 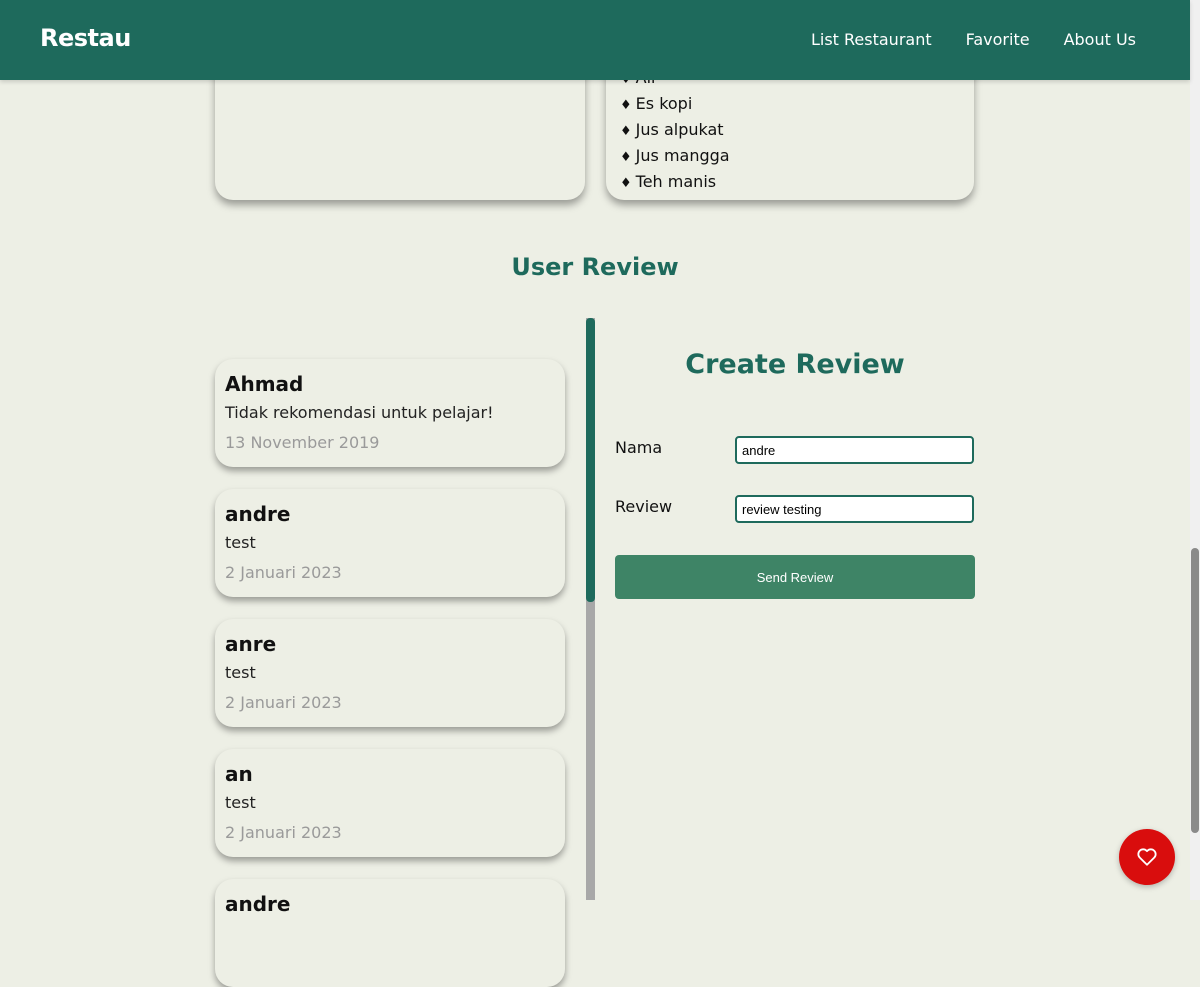 What do you see at coordinates (639, 447) in the screenshot?
I see `name-label: Nama` at bounding box center [639, 447].